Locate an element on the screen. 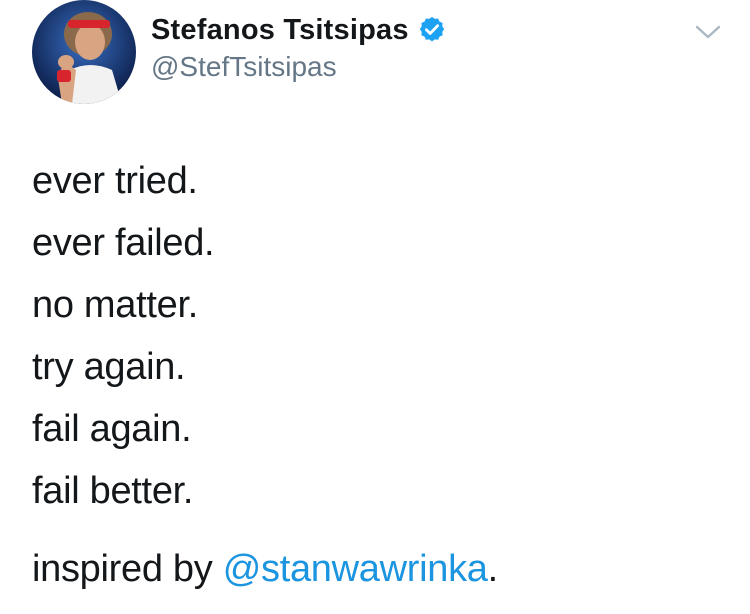 This screenshot has width=750, height=614. tweet-credit-line: inspired by @stanwawrinka. is located at coordinates (265, 569).